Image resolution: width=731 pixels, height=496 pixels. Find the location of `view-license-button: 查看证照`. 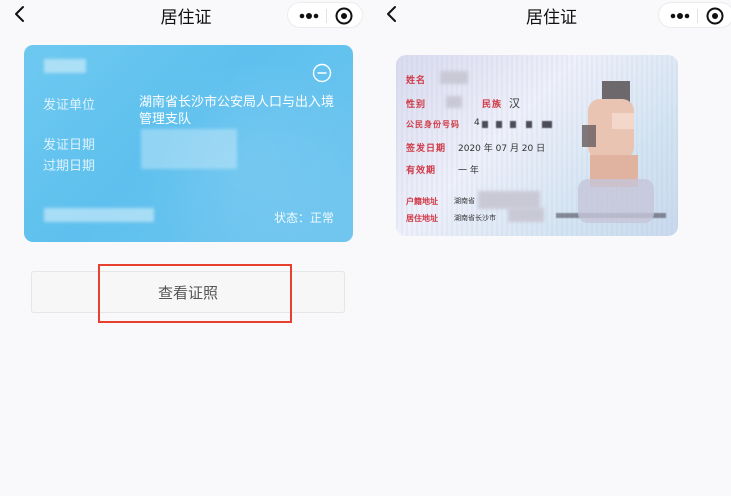

view-license-button: 查看证照 is located at coordinates (188, 292).